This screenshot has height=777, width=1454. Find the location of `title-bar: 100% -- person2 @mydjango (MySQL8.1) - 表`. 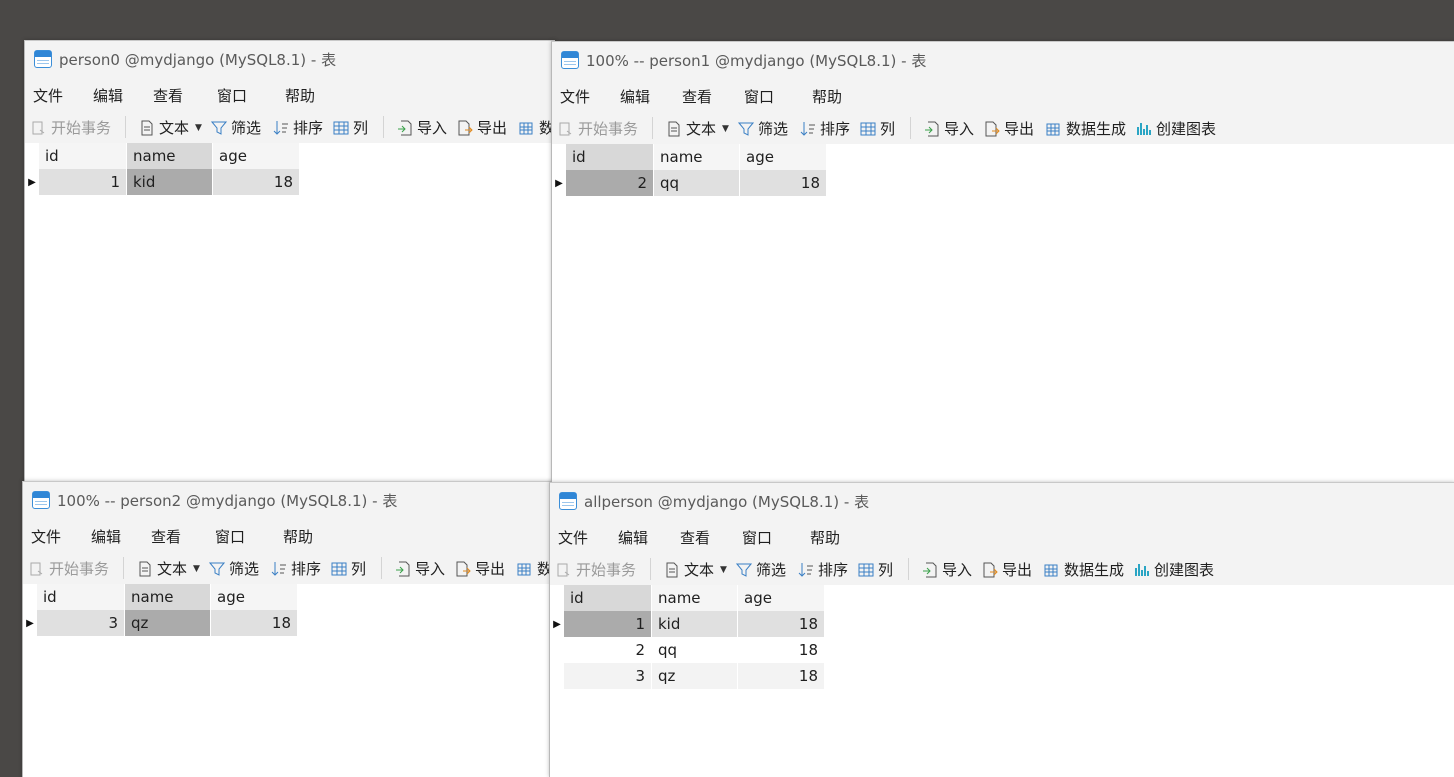

title-bar: 100% -- person2 @mydjango (MySQL8.1) - 表 is located at coordinates (289, 500).